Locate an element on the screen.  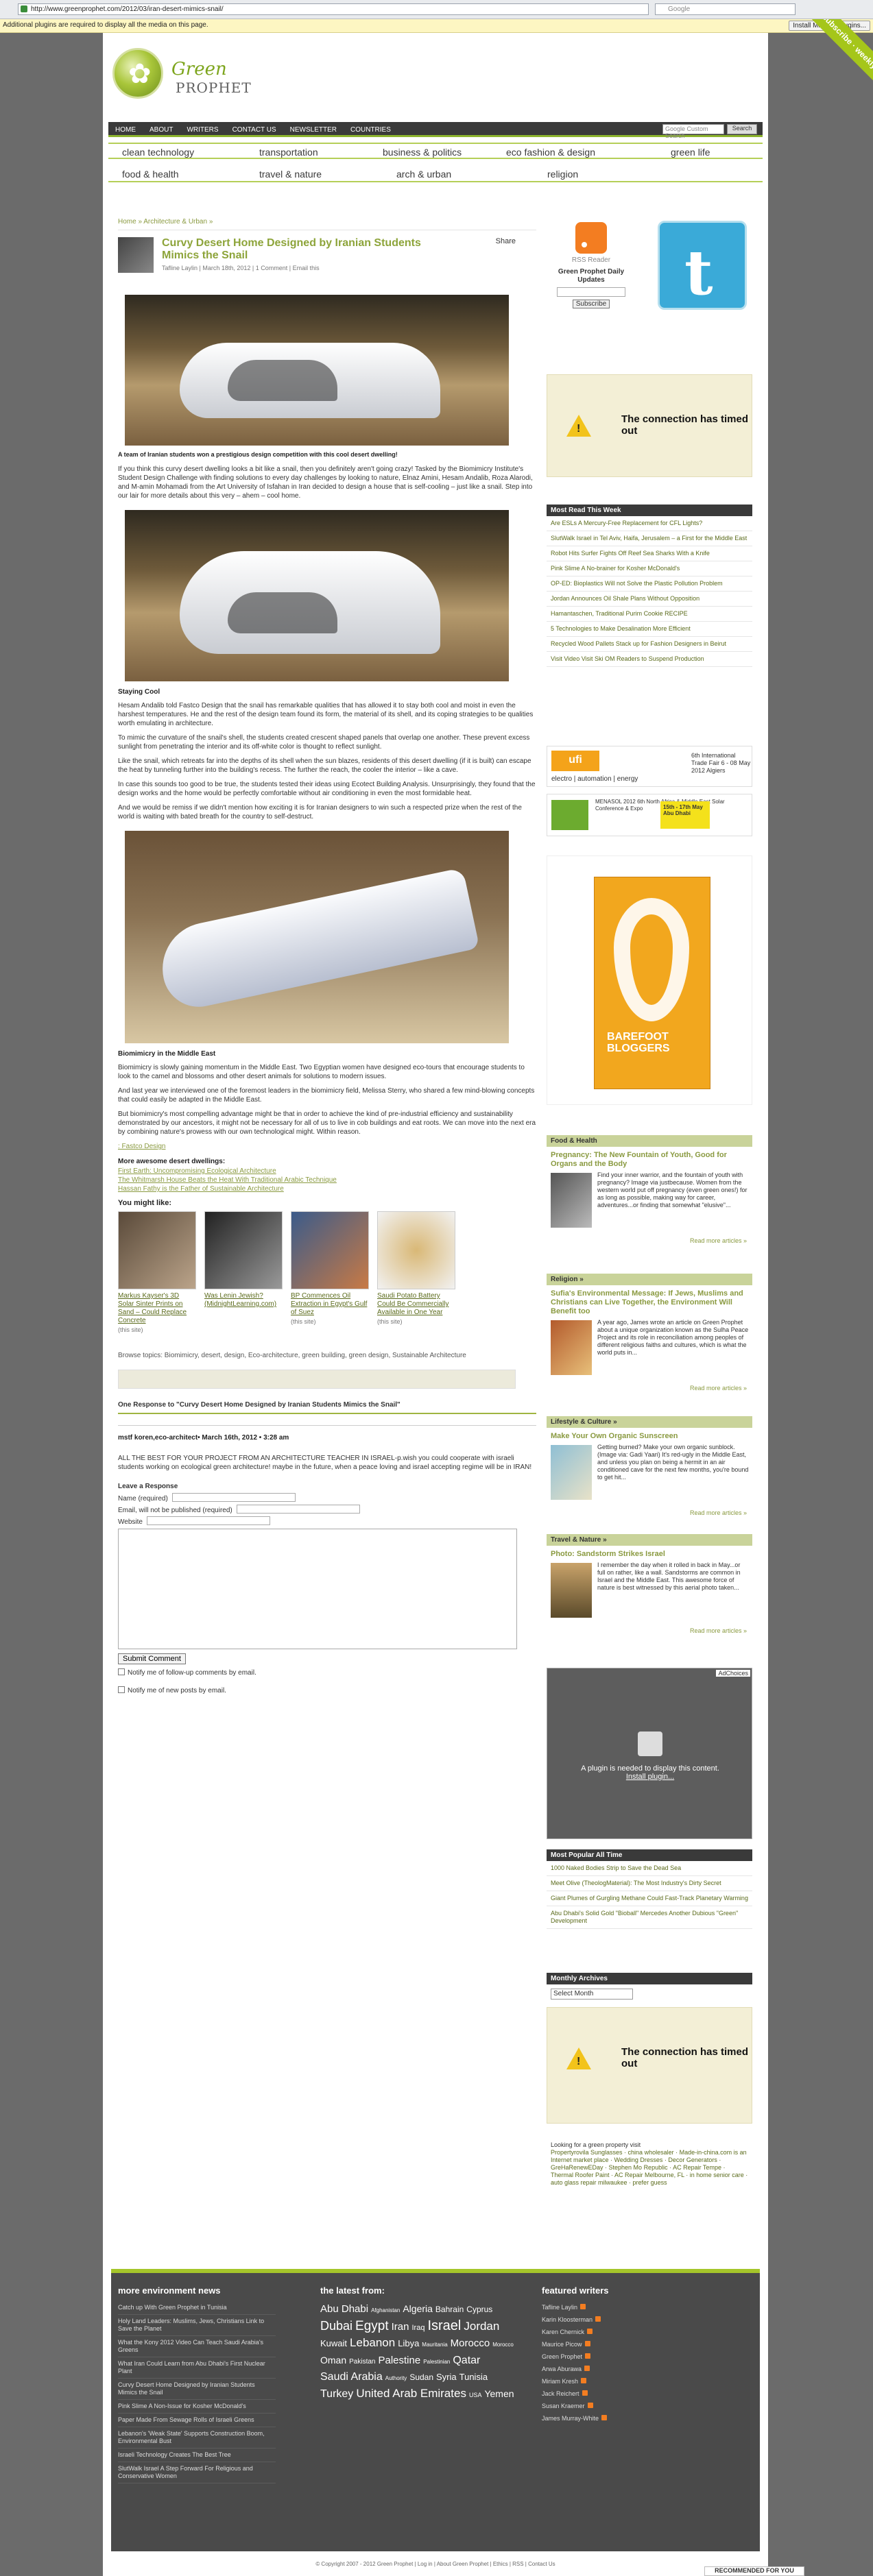
footer-news-item: Catch up With Green Prophet in Tunisia is located at coordinates (197, 2308).